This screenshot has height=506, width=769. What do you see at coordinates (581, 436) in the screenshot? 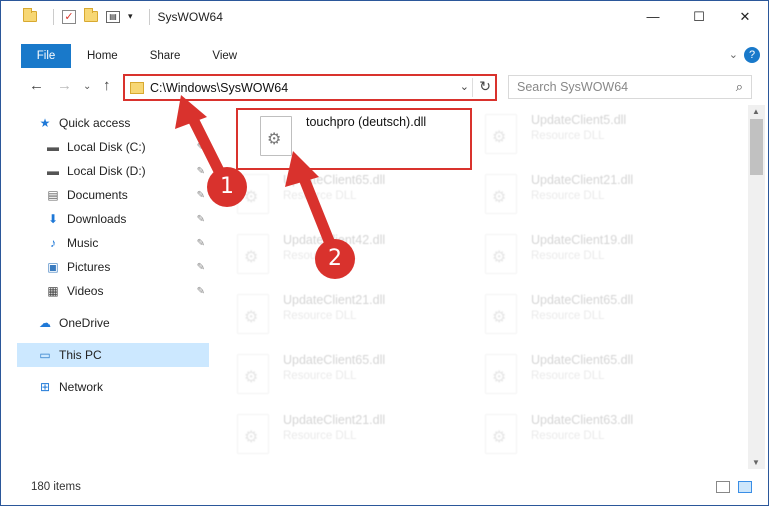
I see `file-item: UpdateClient63.dll Resource DLL` at bounding box center [581, 436].